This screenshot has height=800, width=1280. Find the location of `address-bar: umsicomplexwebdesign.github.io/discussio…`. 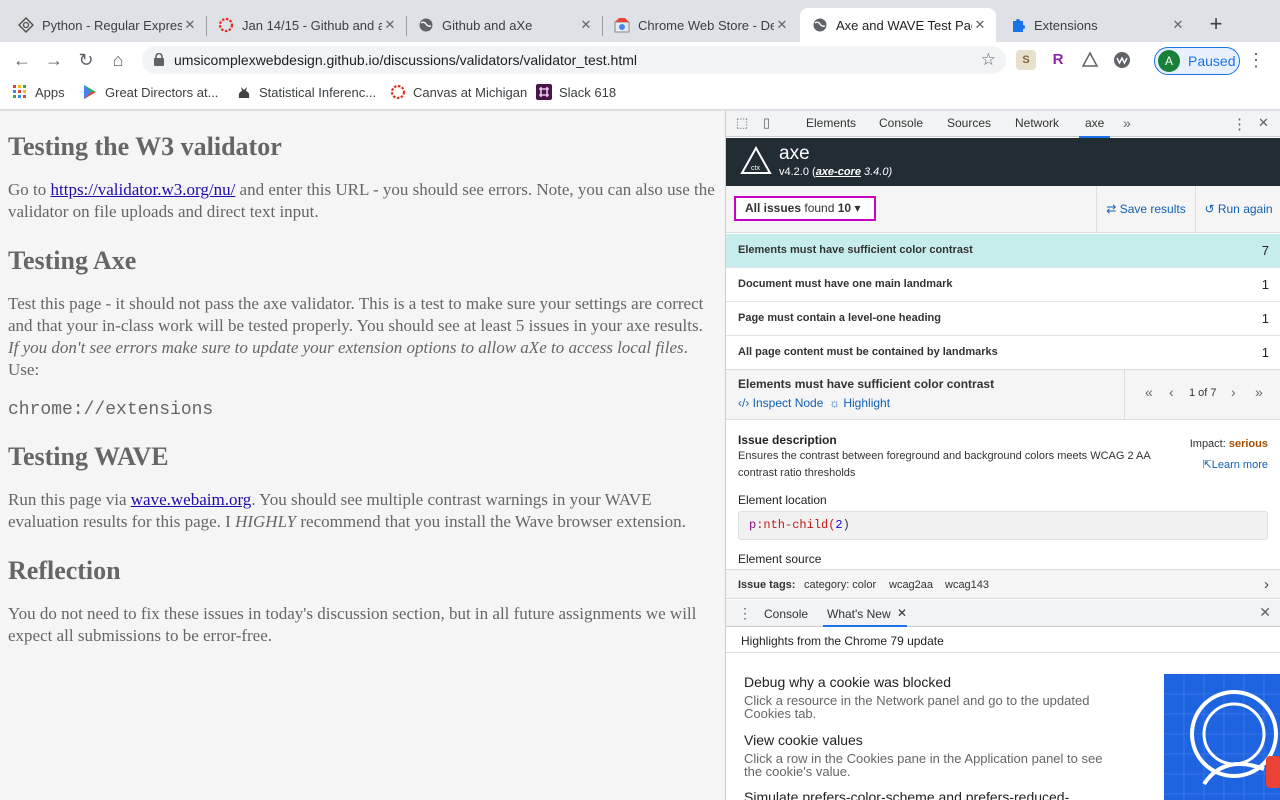

address-bar: umsicomplexwebdesign.github.io/discussio… is located at coordinates (574, 60).